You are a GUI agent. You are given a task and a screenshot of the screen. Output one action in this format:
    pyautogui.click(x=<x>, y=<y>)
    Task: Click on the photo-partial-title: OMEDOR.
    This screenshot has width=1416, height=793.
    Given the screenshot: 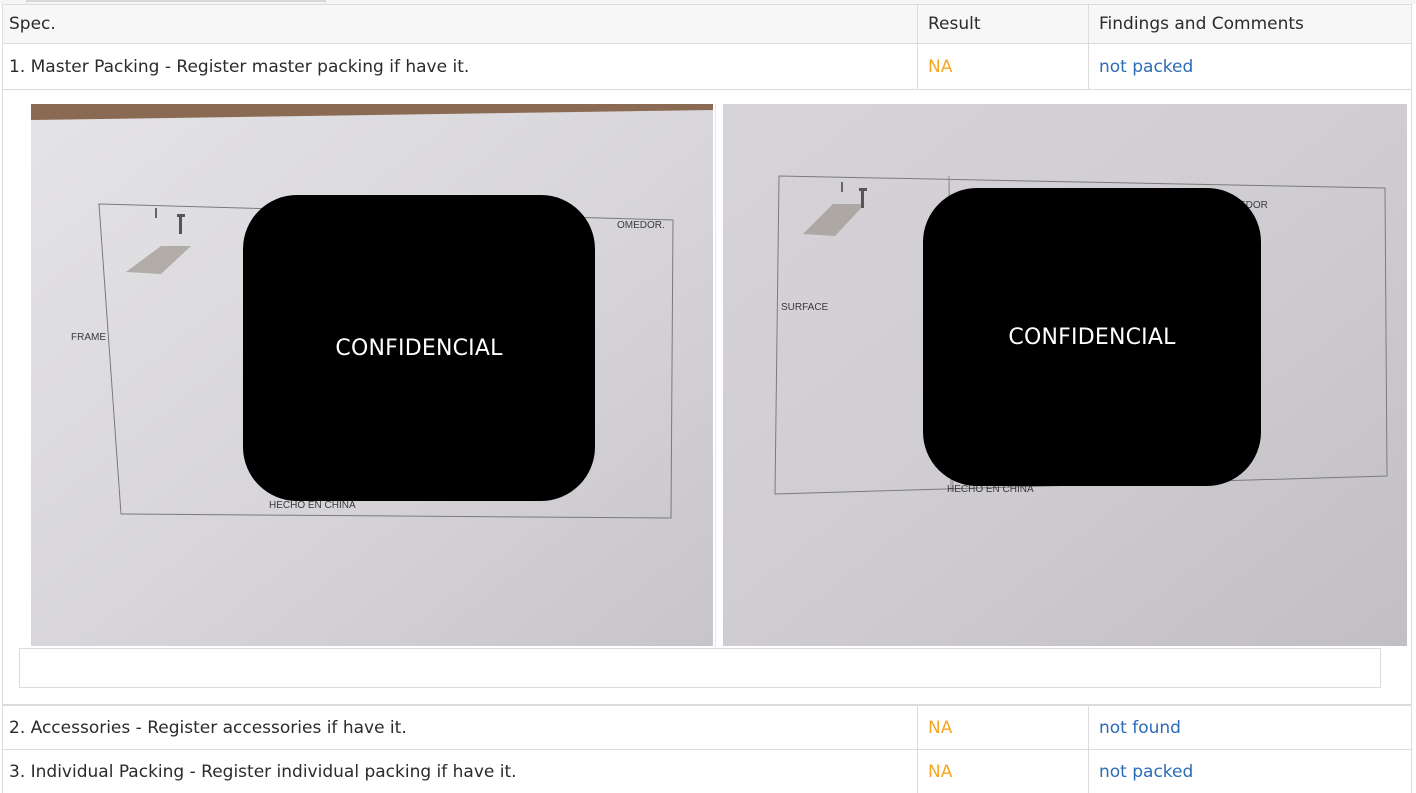 What is the action you would take?
    pyautogui.click(x=641, y=225)
    